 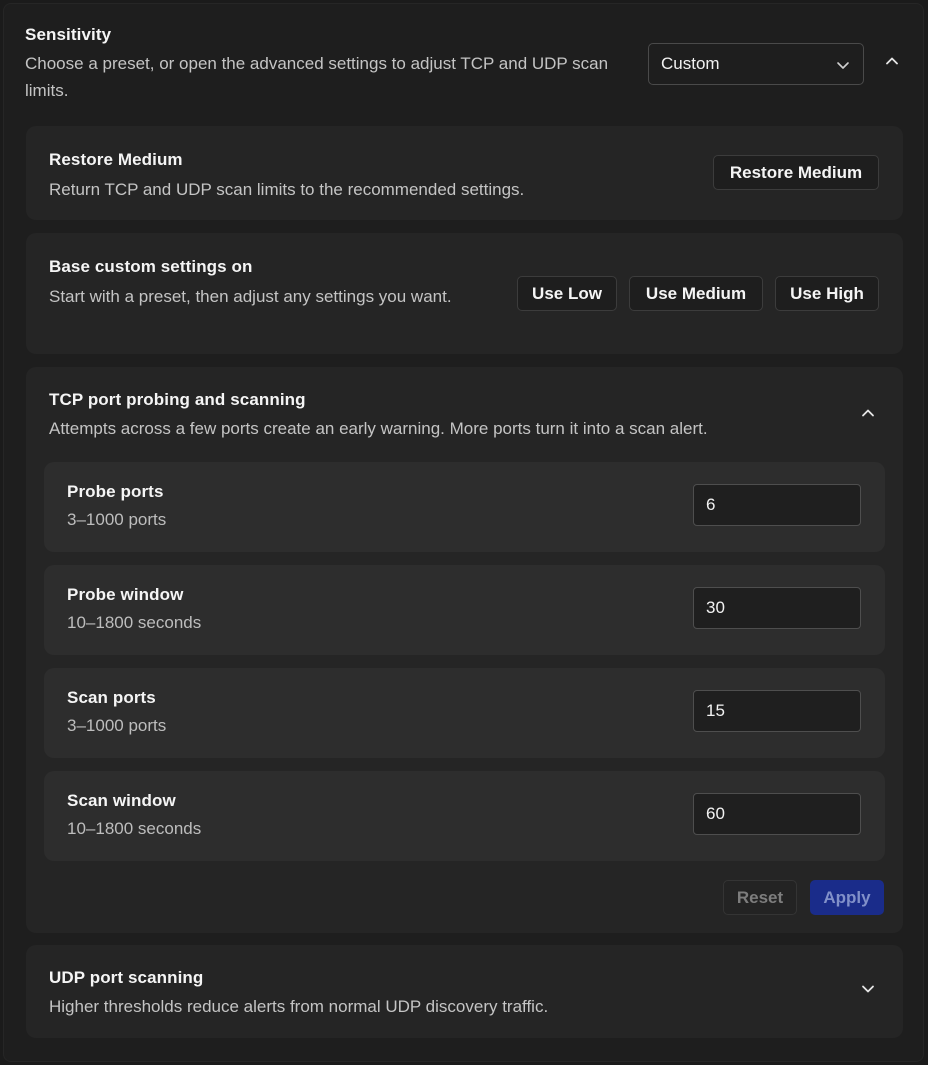 I want to click on probe-window-range: 10–1800 seconds, so click(x=134, y=622).